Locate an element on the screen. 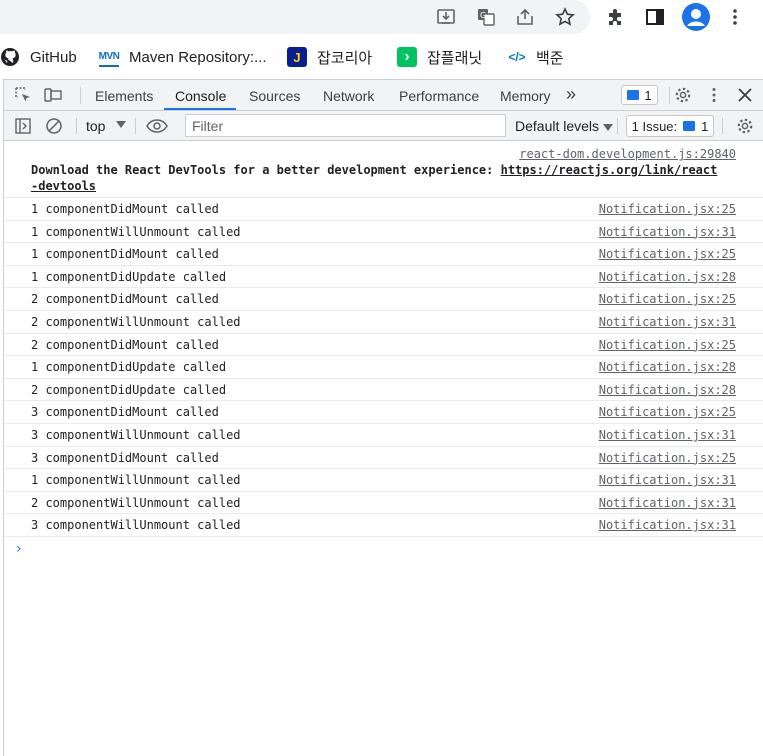 This screenshot has height=756, width=763. tab-elements: Elements is located at coordinates (124, 95).